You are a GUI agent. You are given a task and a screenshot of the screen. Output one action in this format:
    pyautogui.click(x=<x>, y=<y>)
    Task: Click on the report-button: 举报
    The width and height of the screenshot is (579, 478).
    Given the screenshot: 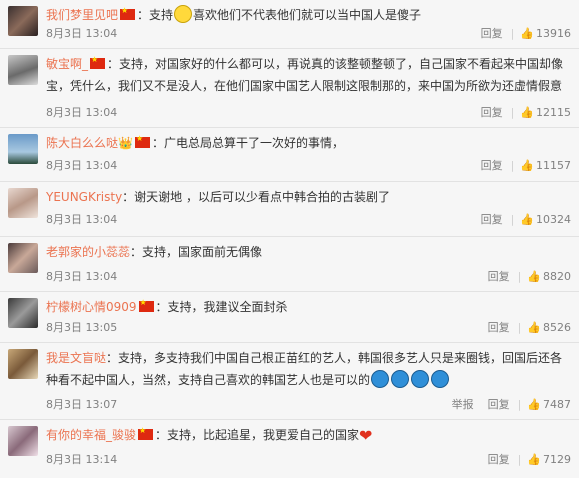 What is the action you would take?
    pyautogui.click(x=463, y=404)
    